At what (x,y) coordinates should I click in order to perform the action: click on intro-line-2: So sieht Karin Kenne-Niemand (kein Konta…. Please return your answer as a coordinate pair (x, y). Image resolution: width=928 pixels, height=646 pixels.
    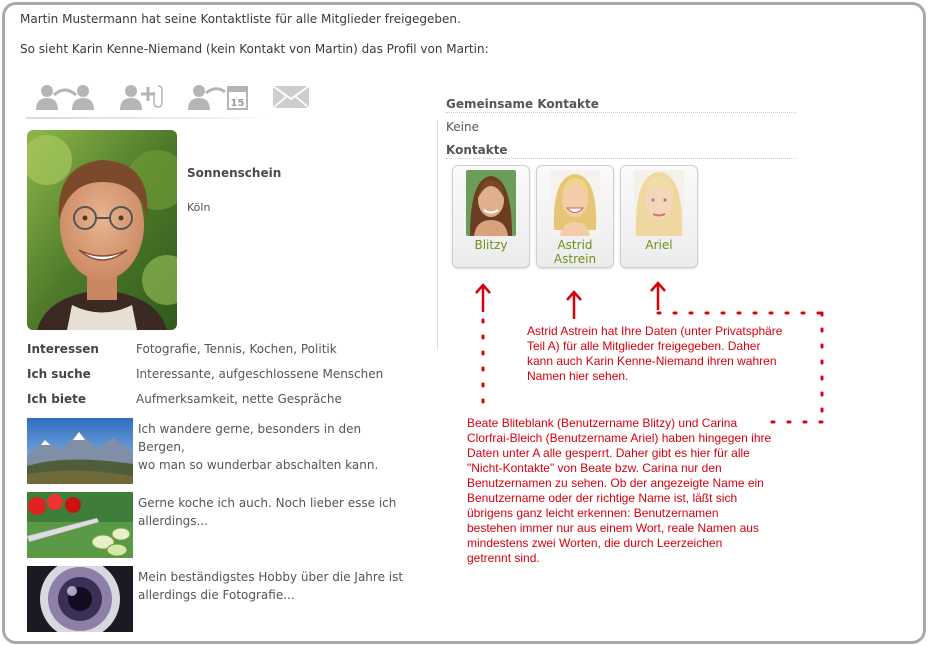
    Looking at the image, I should click on (254, 49).